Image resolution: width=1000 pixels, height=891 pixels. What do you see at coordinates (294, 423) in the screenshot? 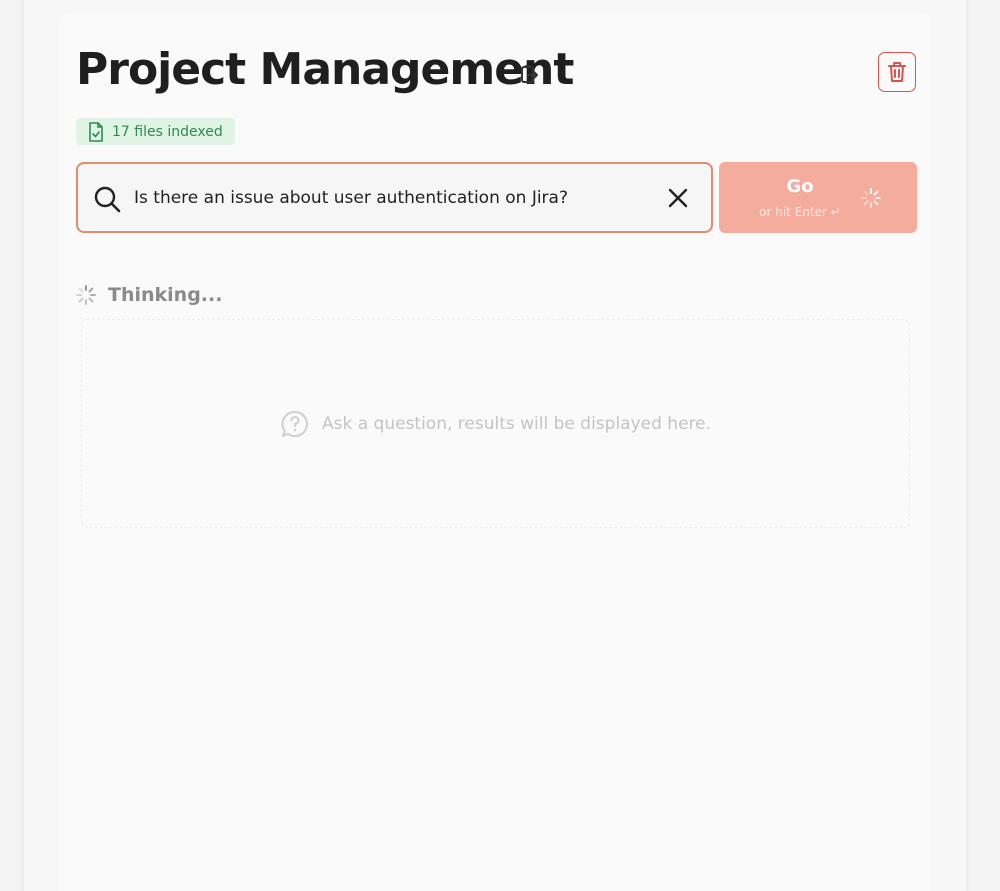
I see `chat-question-icon` at bounding box center [294, 423].